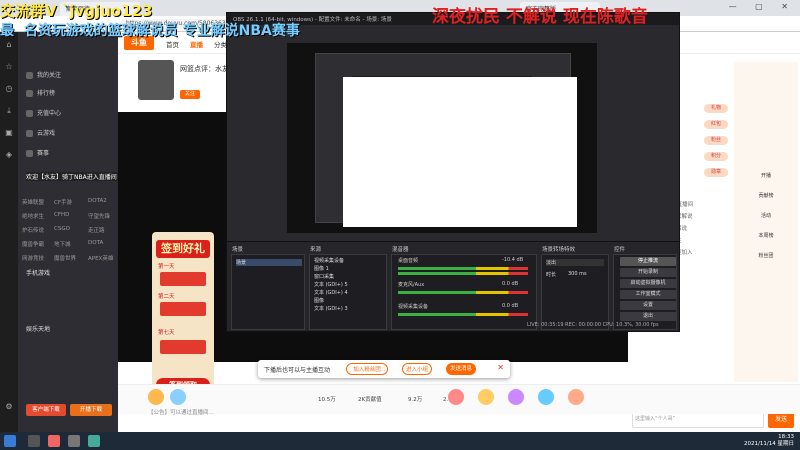 The width and height of the screenshot is (800, 450). What do you see at coordinates (33, 230) in the screenshot?
I see `category-link: 炉石传说` at bounding box center [33, 230].